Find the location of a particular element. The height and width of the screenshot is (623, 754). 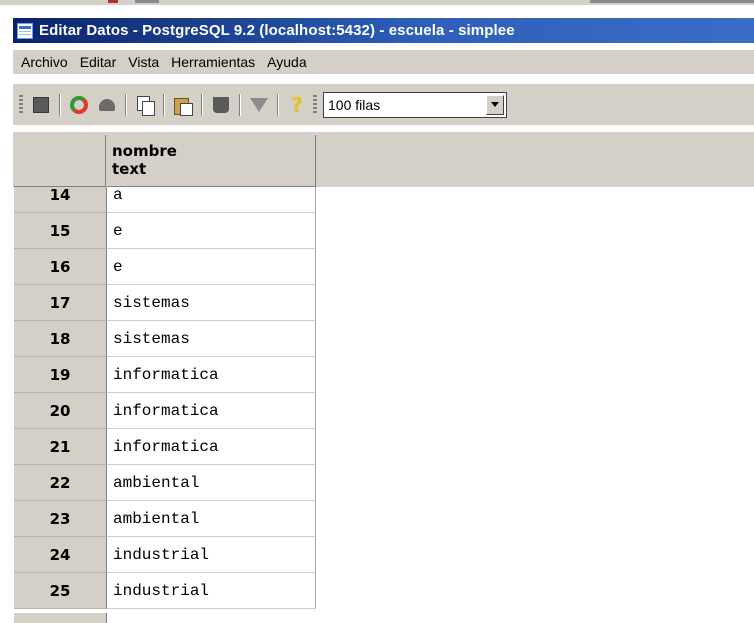

undo-icon is located at coordinates (107, 104).